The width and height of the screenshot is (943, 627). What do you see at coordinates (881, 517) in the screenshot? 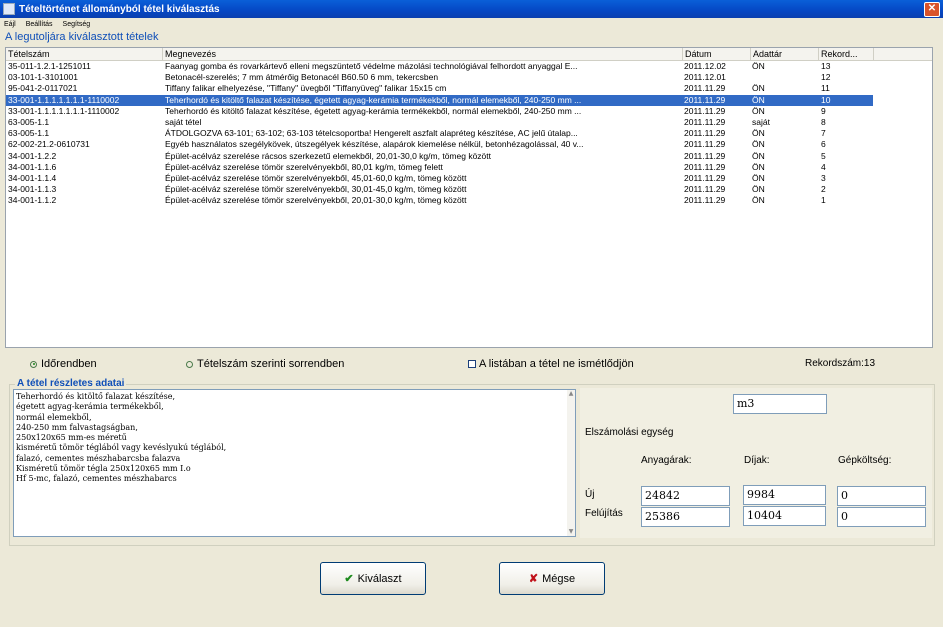
I see `renovation-machine-field: 0` at bounding box center [881, 517].